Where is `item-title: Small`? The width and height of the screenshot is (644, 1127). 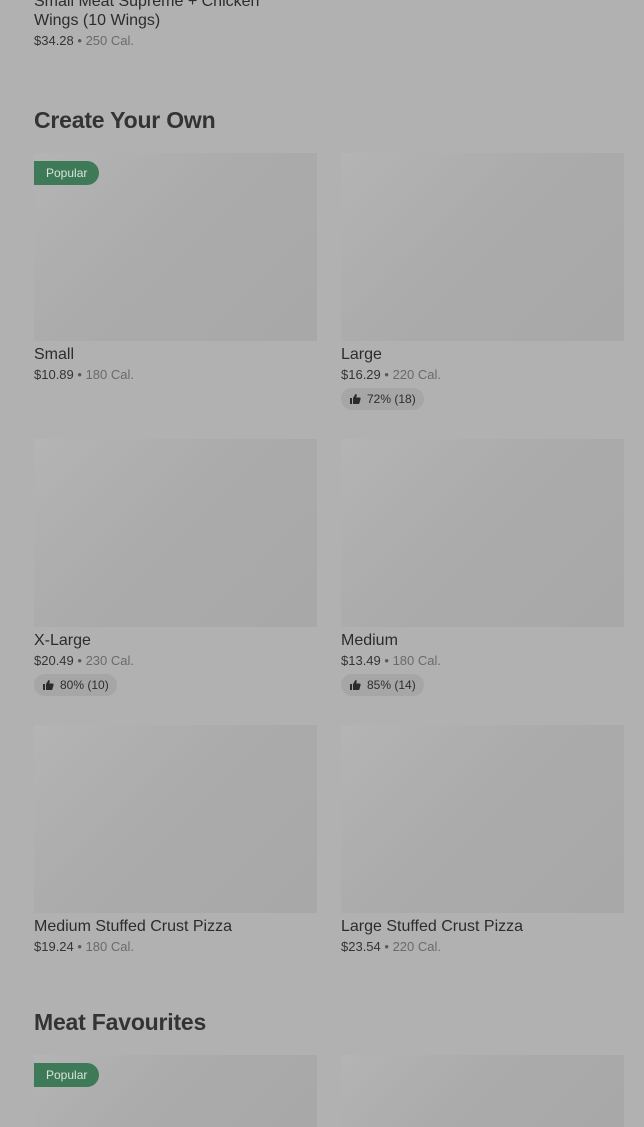 item-title: Small is located at coordinates (54, 354).